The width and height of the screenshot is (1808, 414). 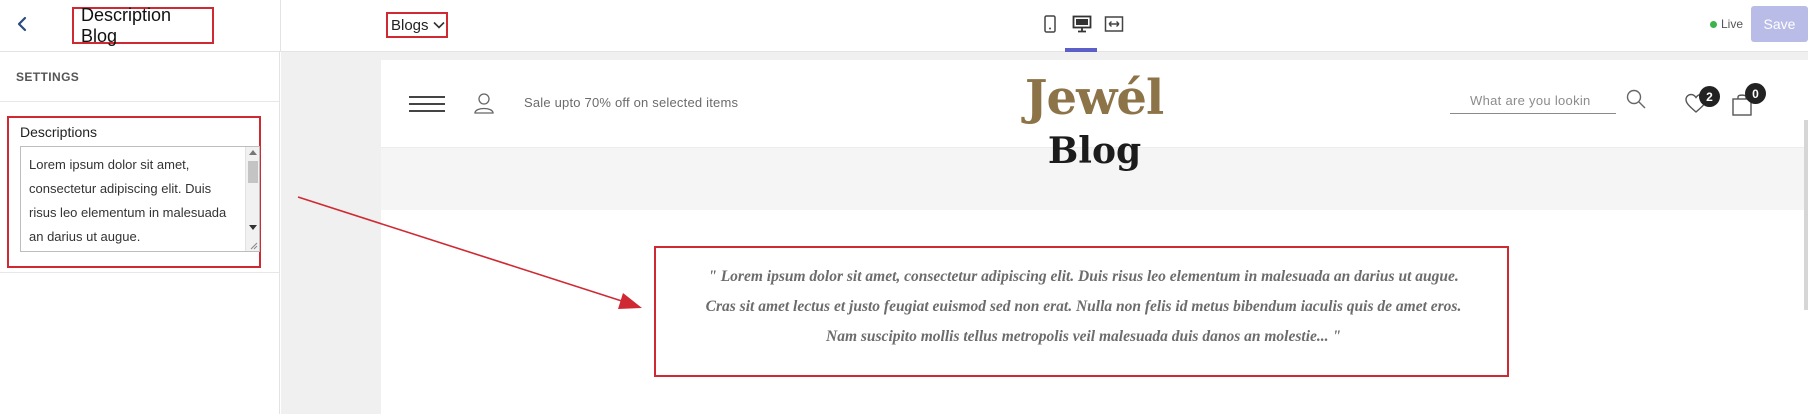 What do you see at coordinates (438, 25) in the screenshot?
I see `chevron-down-icon` at bounding box center [438, 25].